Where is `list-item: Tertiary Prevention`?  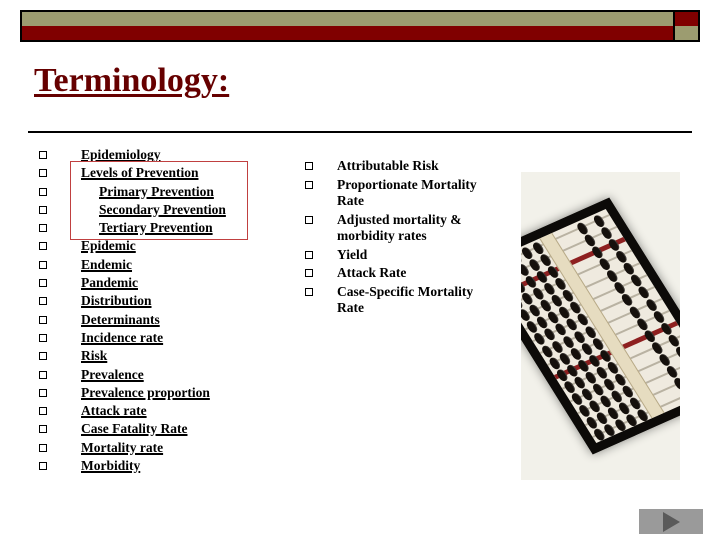
list-item: Tertiary Prevention is located at coordinates (160, 228).